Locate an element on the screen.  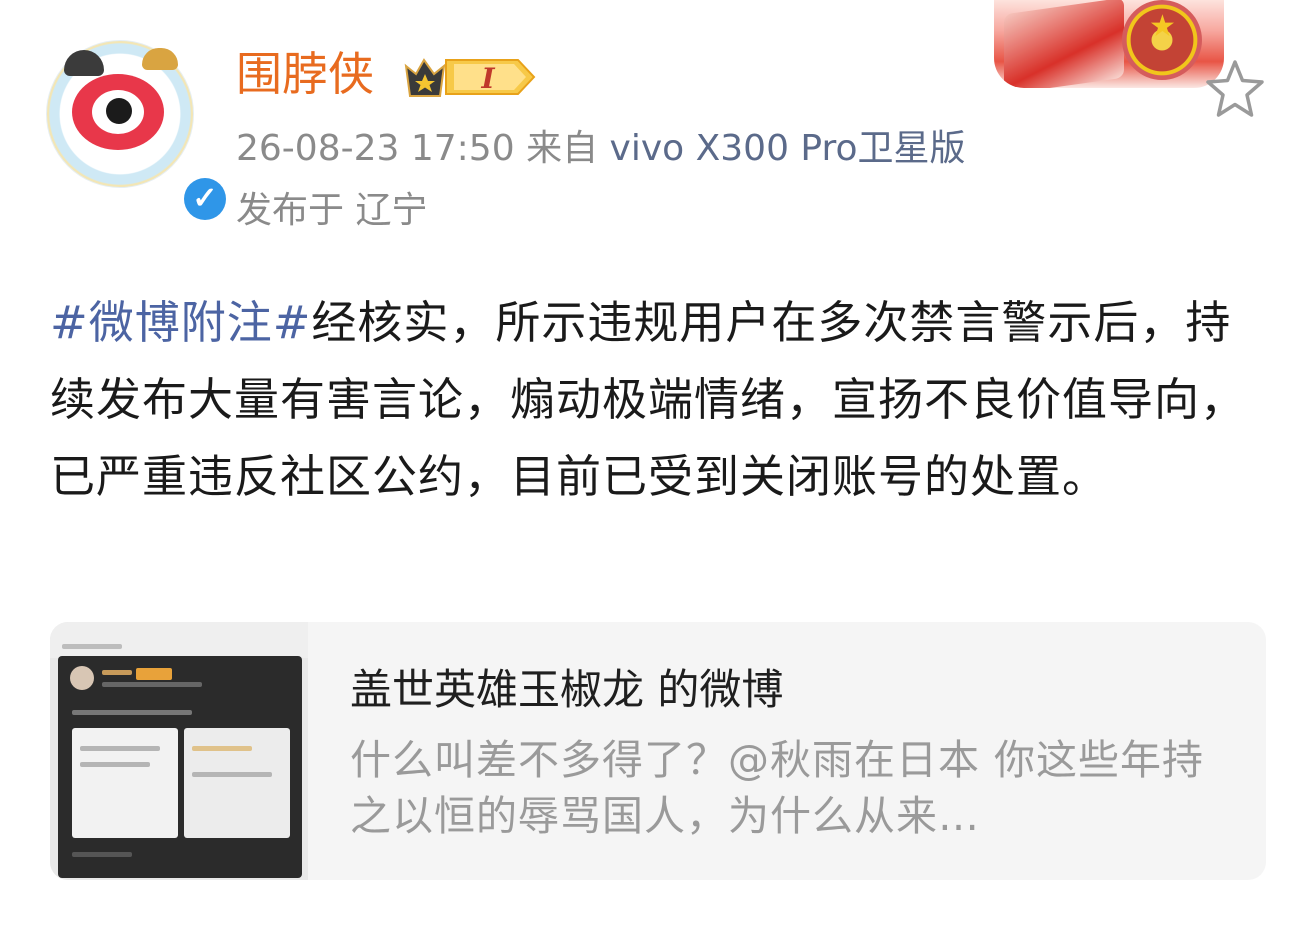
verified-v-icon: ✓ is located at coordinates (205, 199).